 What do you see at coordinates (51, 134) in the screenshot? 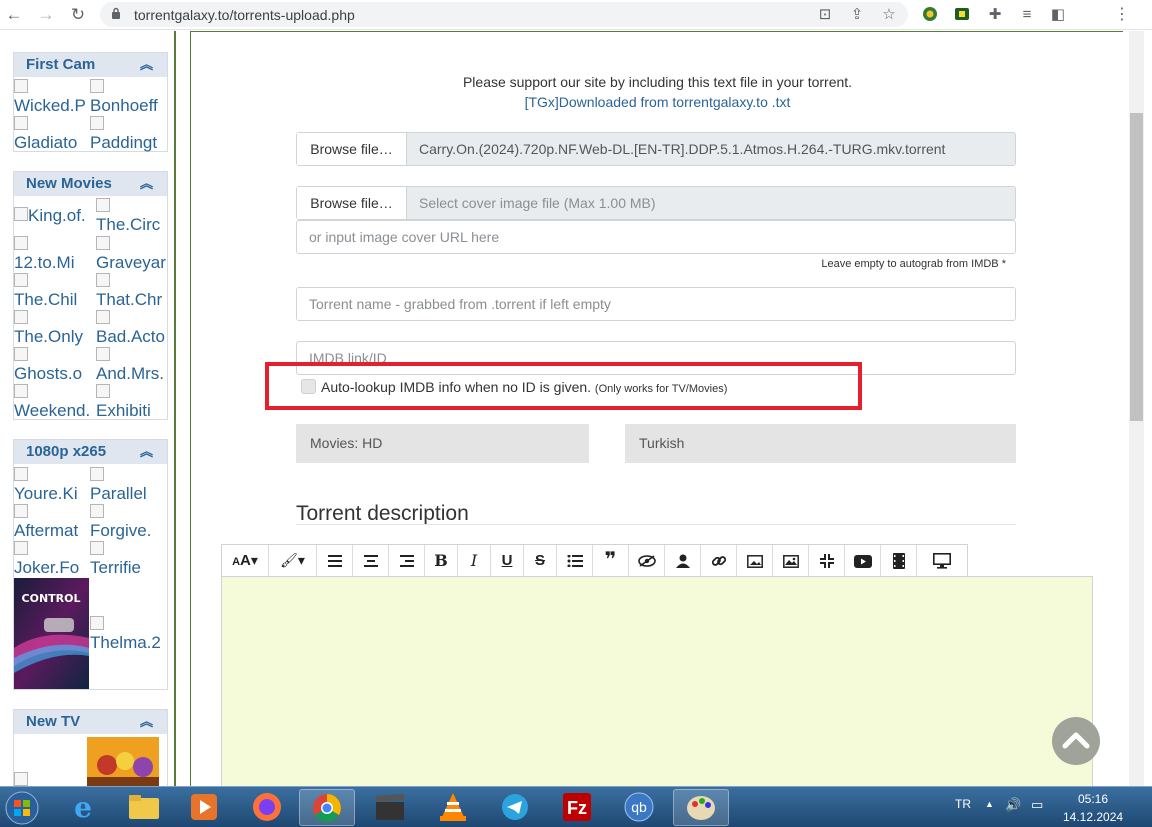
I see `thumb-link: Gladiato` at bounding box center [51, 134].